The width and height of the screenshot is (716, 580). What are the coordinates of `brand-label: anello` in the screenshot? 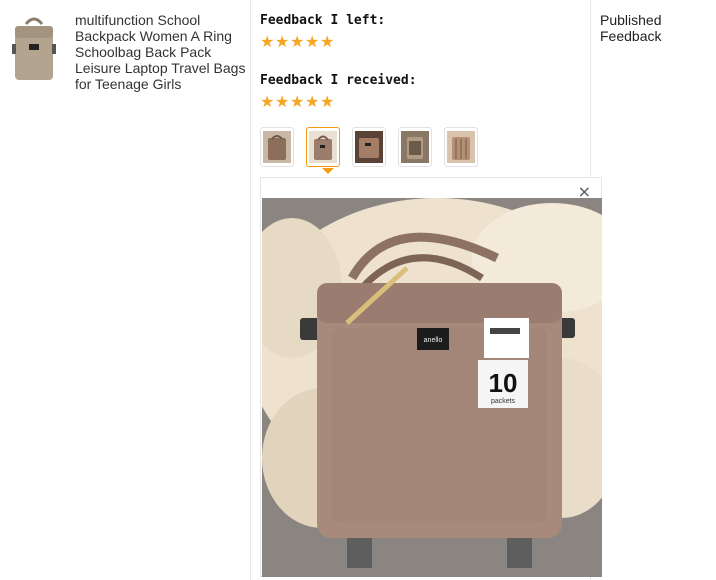 It's located at (433, 340).